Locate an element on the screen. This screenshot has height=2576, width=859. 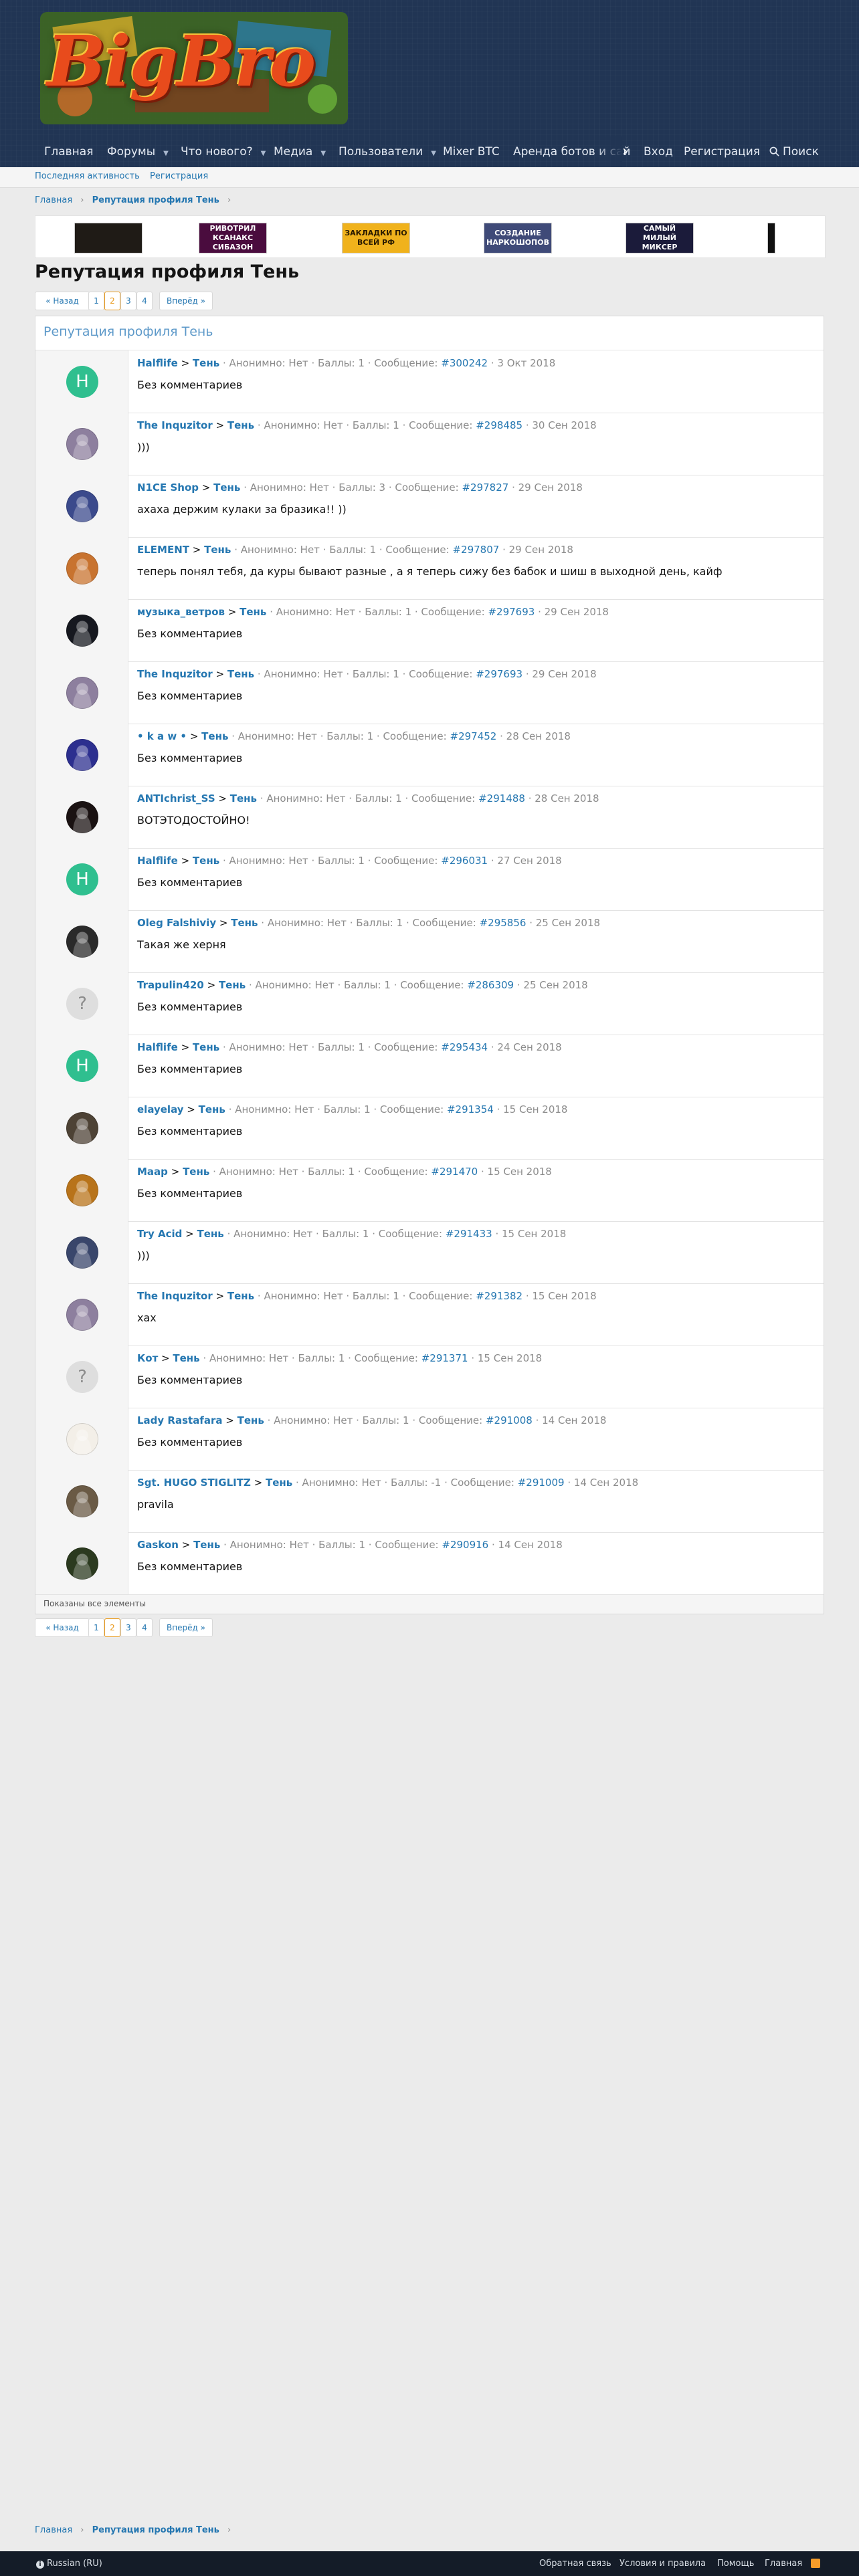
nav-forums: Форумы ▼ is located at coordinates (138, 151).